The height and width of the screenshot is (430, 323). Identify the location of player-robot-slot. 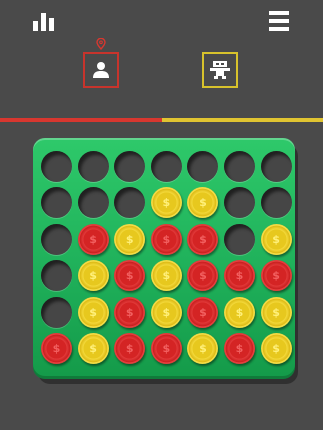
(220, 70).